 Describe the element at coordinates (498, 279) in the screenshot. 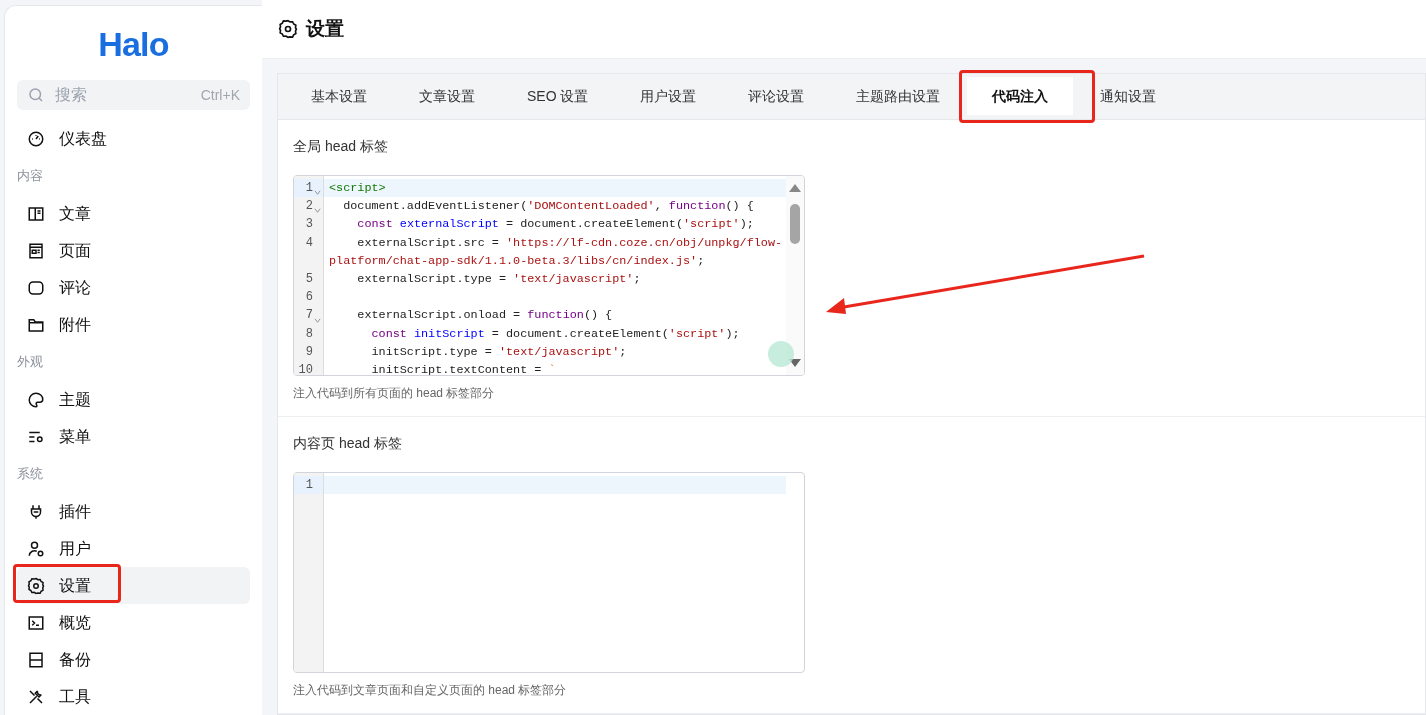

I see `code-line: externalScript.type = 'text/javascript';` at that location.